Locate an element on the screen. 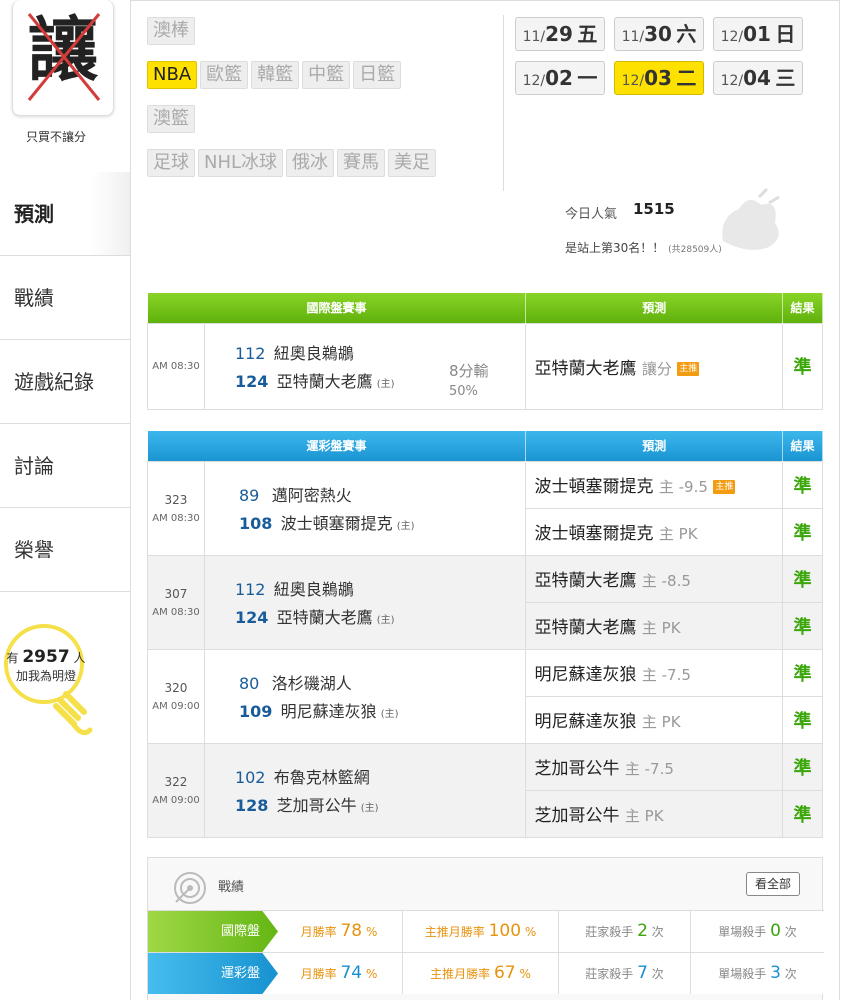 The height and width of the screenshot is (1000, 842). game-time: AM 08:30 is located at coordinates (176, 518).